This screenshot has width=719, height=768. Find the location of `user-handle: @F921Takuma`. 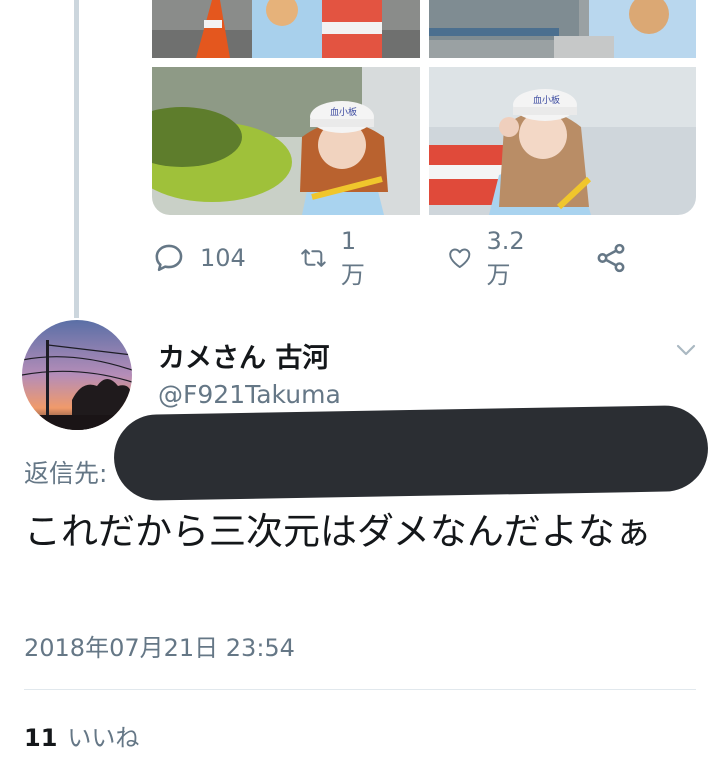

user-handle: @F921Takuma is located at coordinates (249, 394).